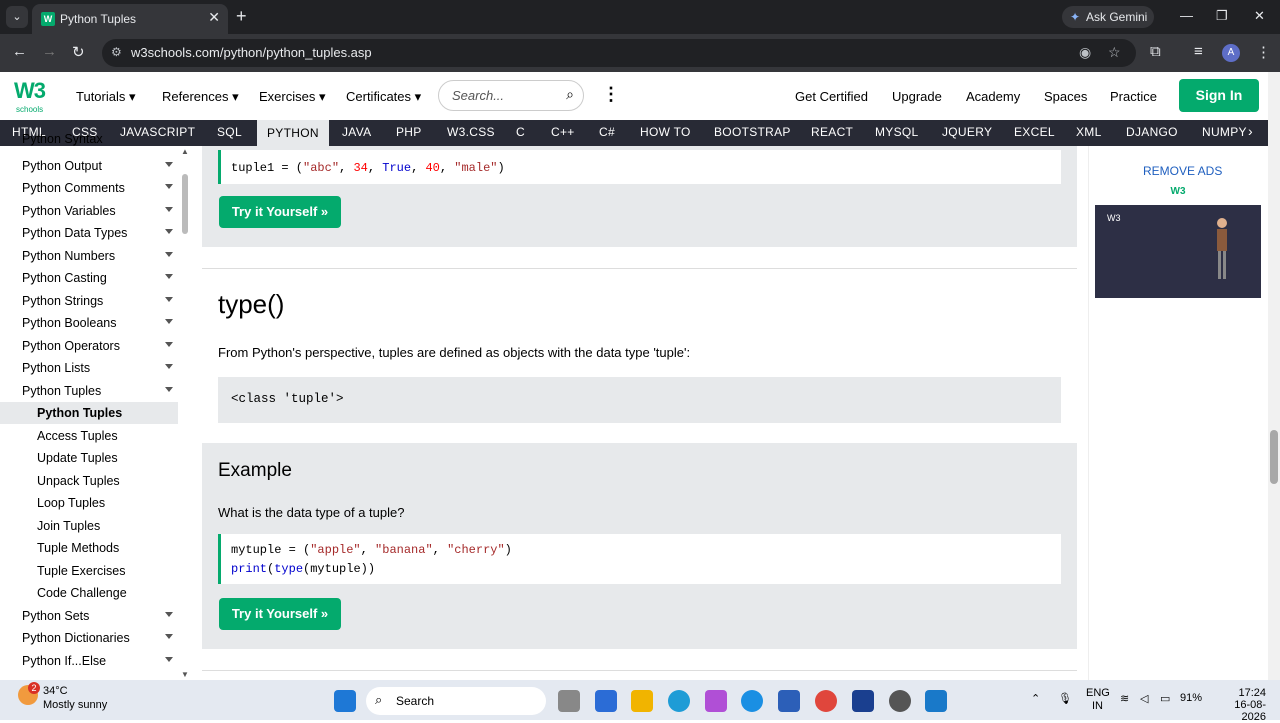 This screenshot has height=723, width=1280. What do you see at coordinates (611, 94) in the screenshot?
I see `more-options-icon: ⋮` at bounding box center [611, 94].